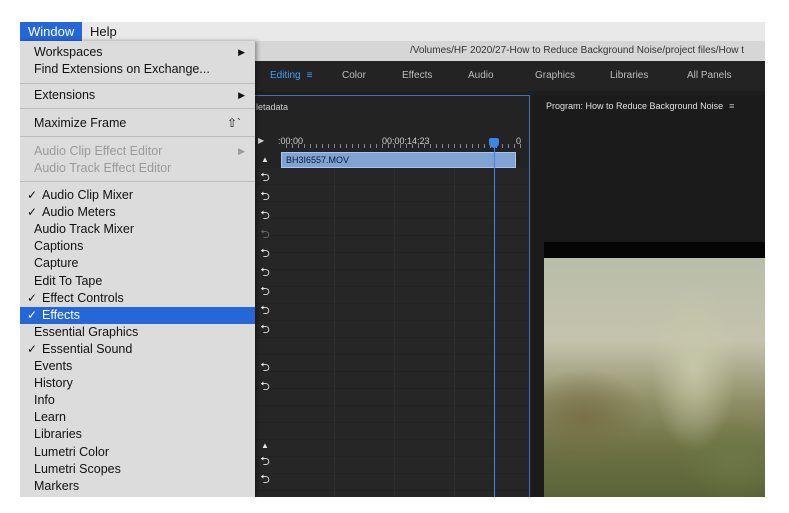 This screenshot has height=513, width=789. I want to click on tab-color: Color, so click(354, 76).